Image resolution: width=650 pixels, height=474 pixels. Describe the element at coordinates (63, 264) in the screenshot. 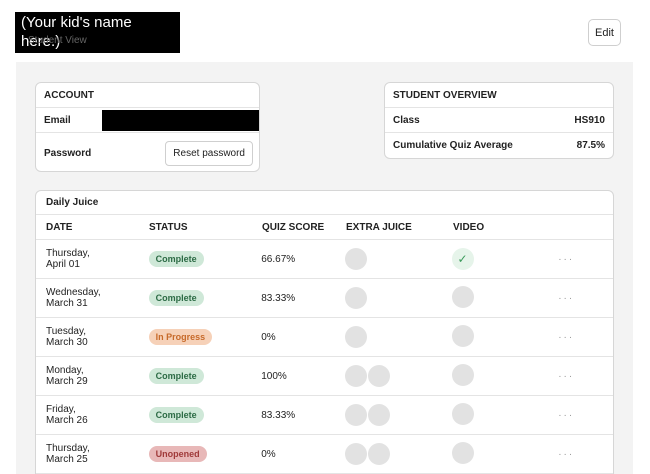

I see `row-date-value: April 01` at that location.